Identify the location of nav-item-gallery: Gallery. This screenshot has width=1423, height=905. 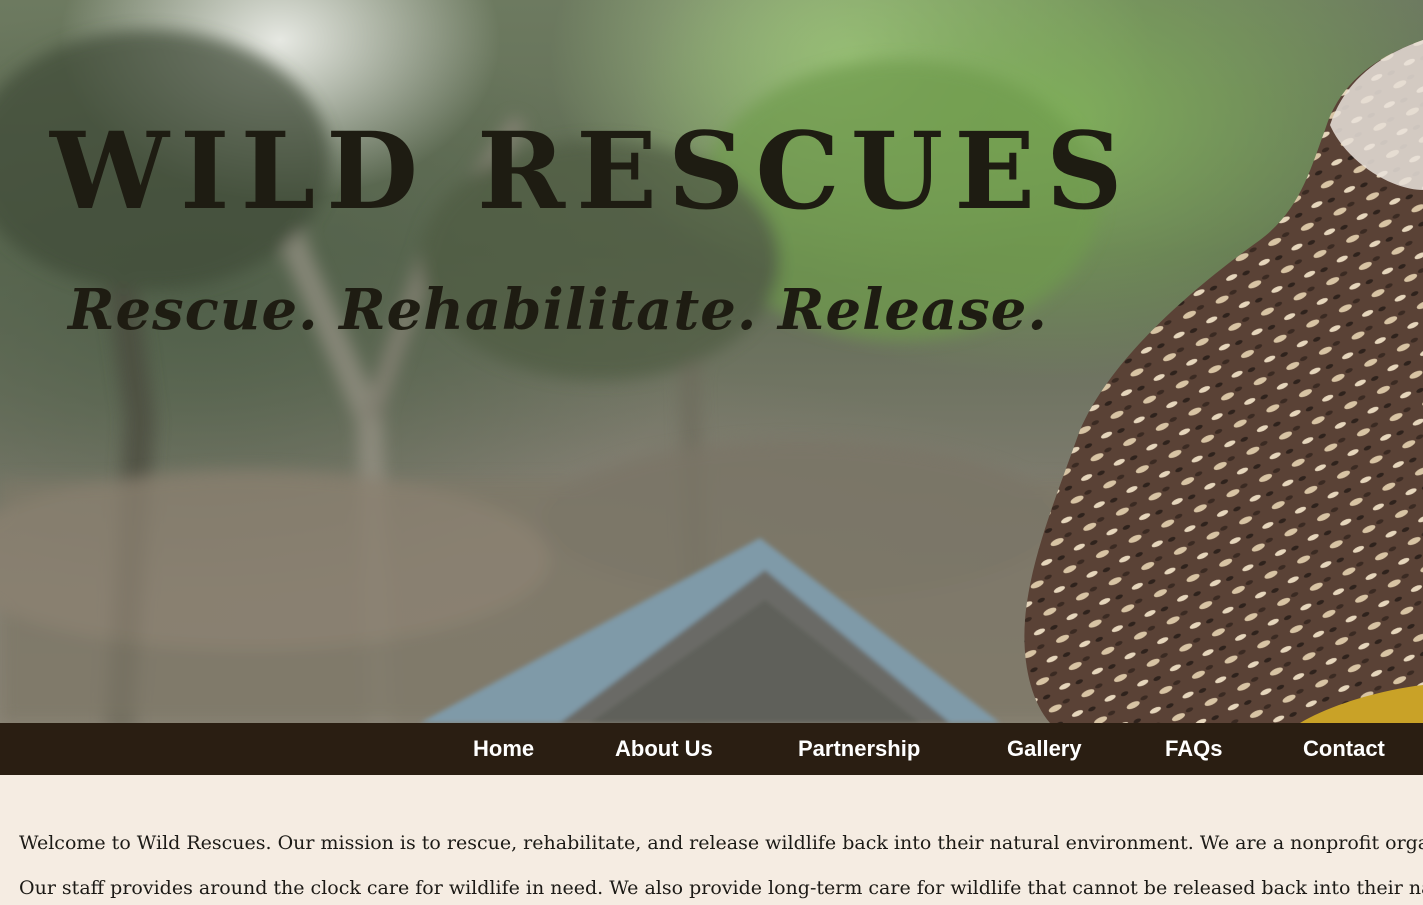
(1044, 749).